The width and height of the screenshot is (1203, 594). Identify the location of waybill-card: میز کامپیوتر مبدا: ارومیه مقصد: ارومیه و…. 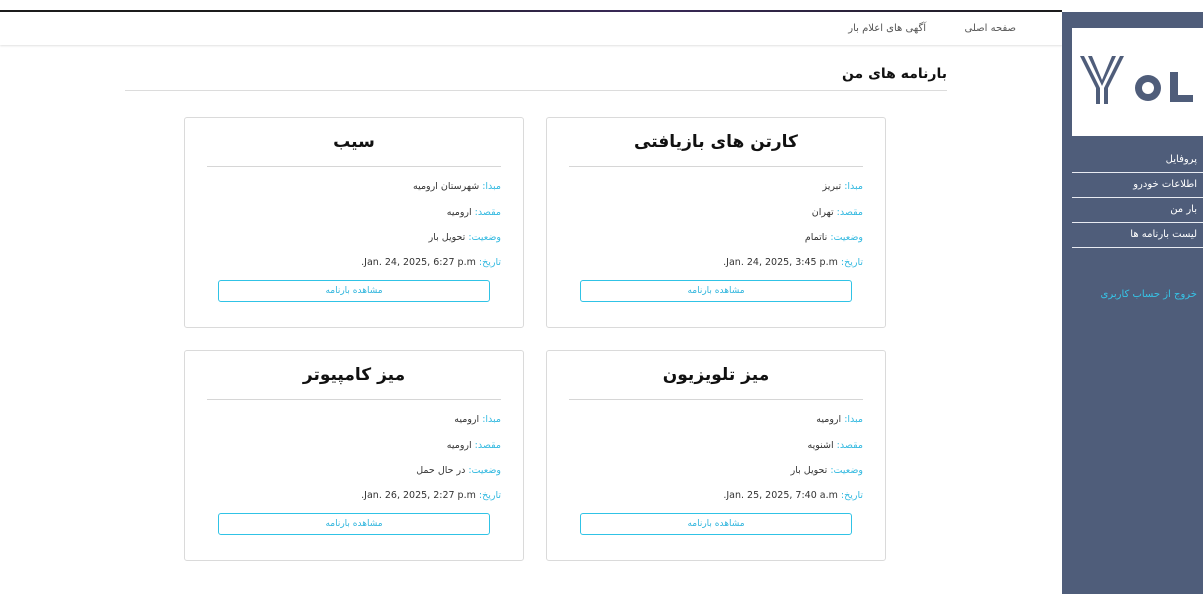
(354, 455).